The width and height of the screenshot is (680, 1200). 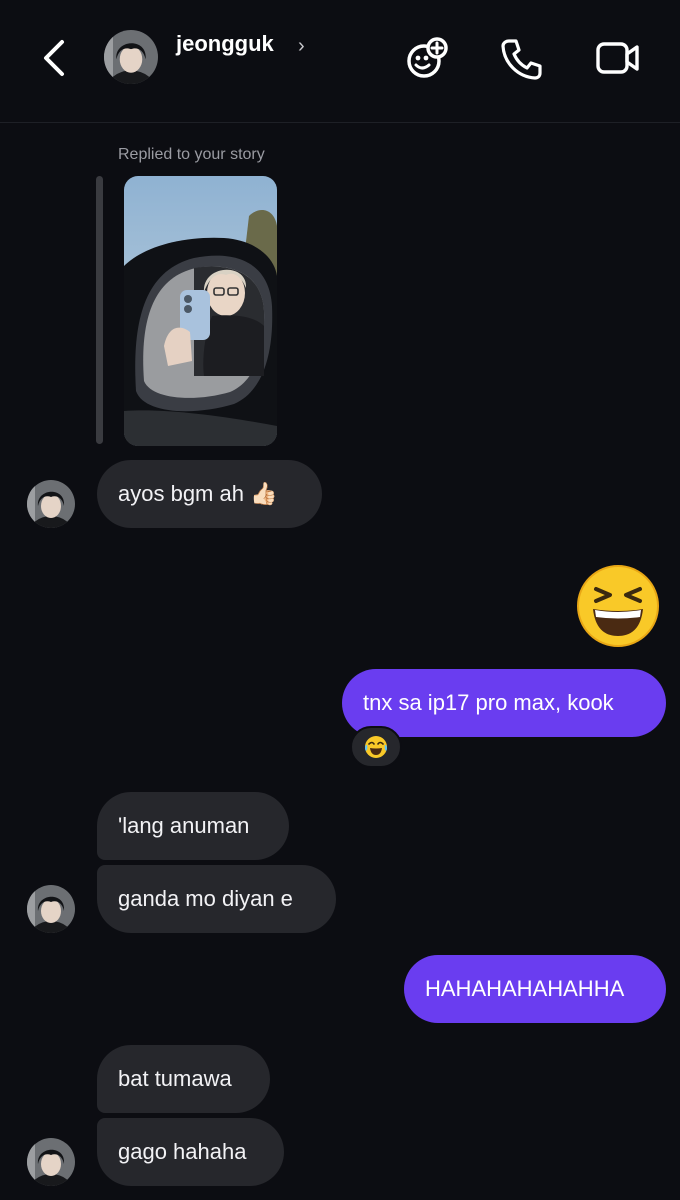 I want to click on video-camera-icon, so click(x=618, y=58).